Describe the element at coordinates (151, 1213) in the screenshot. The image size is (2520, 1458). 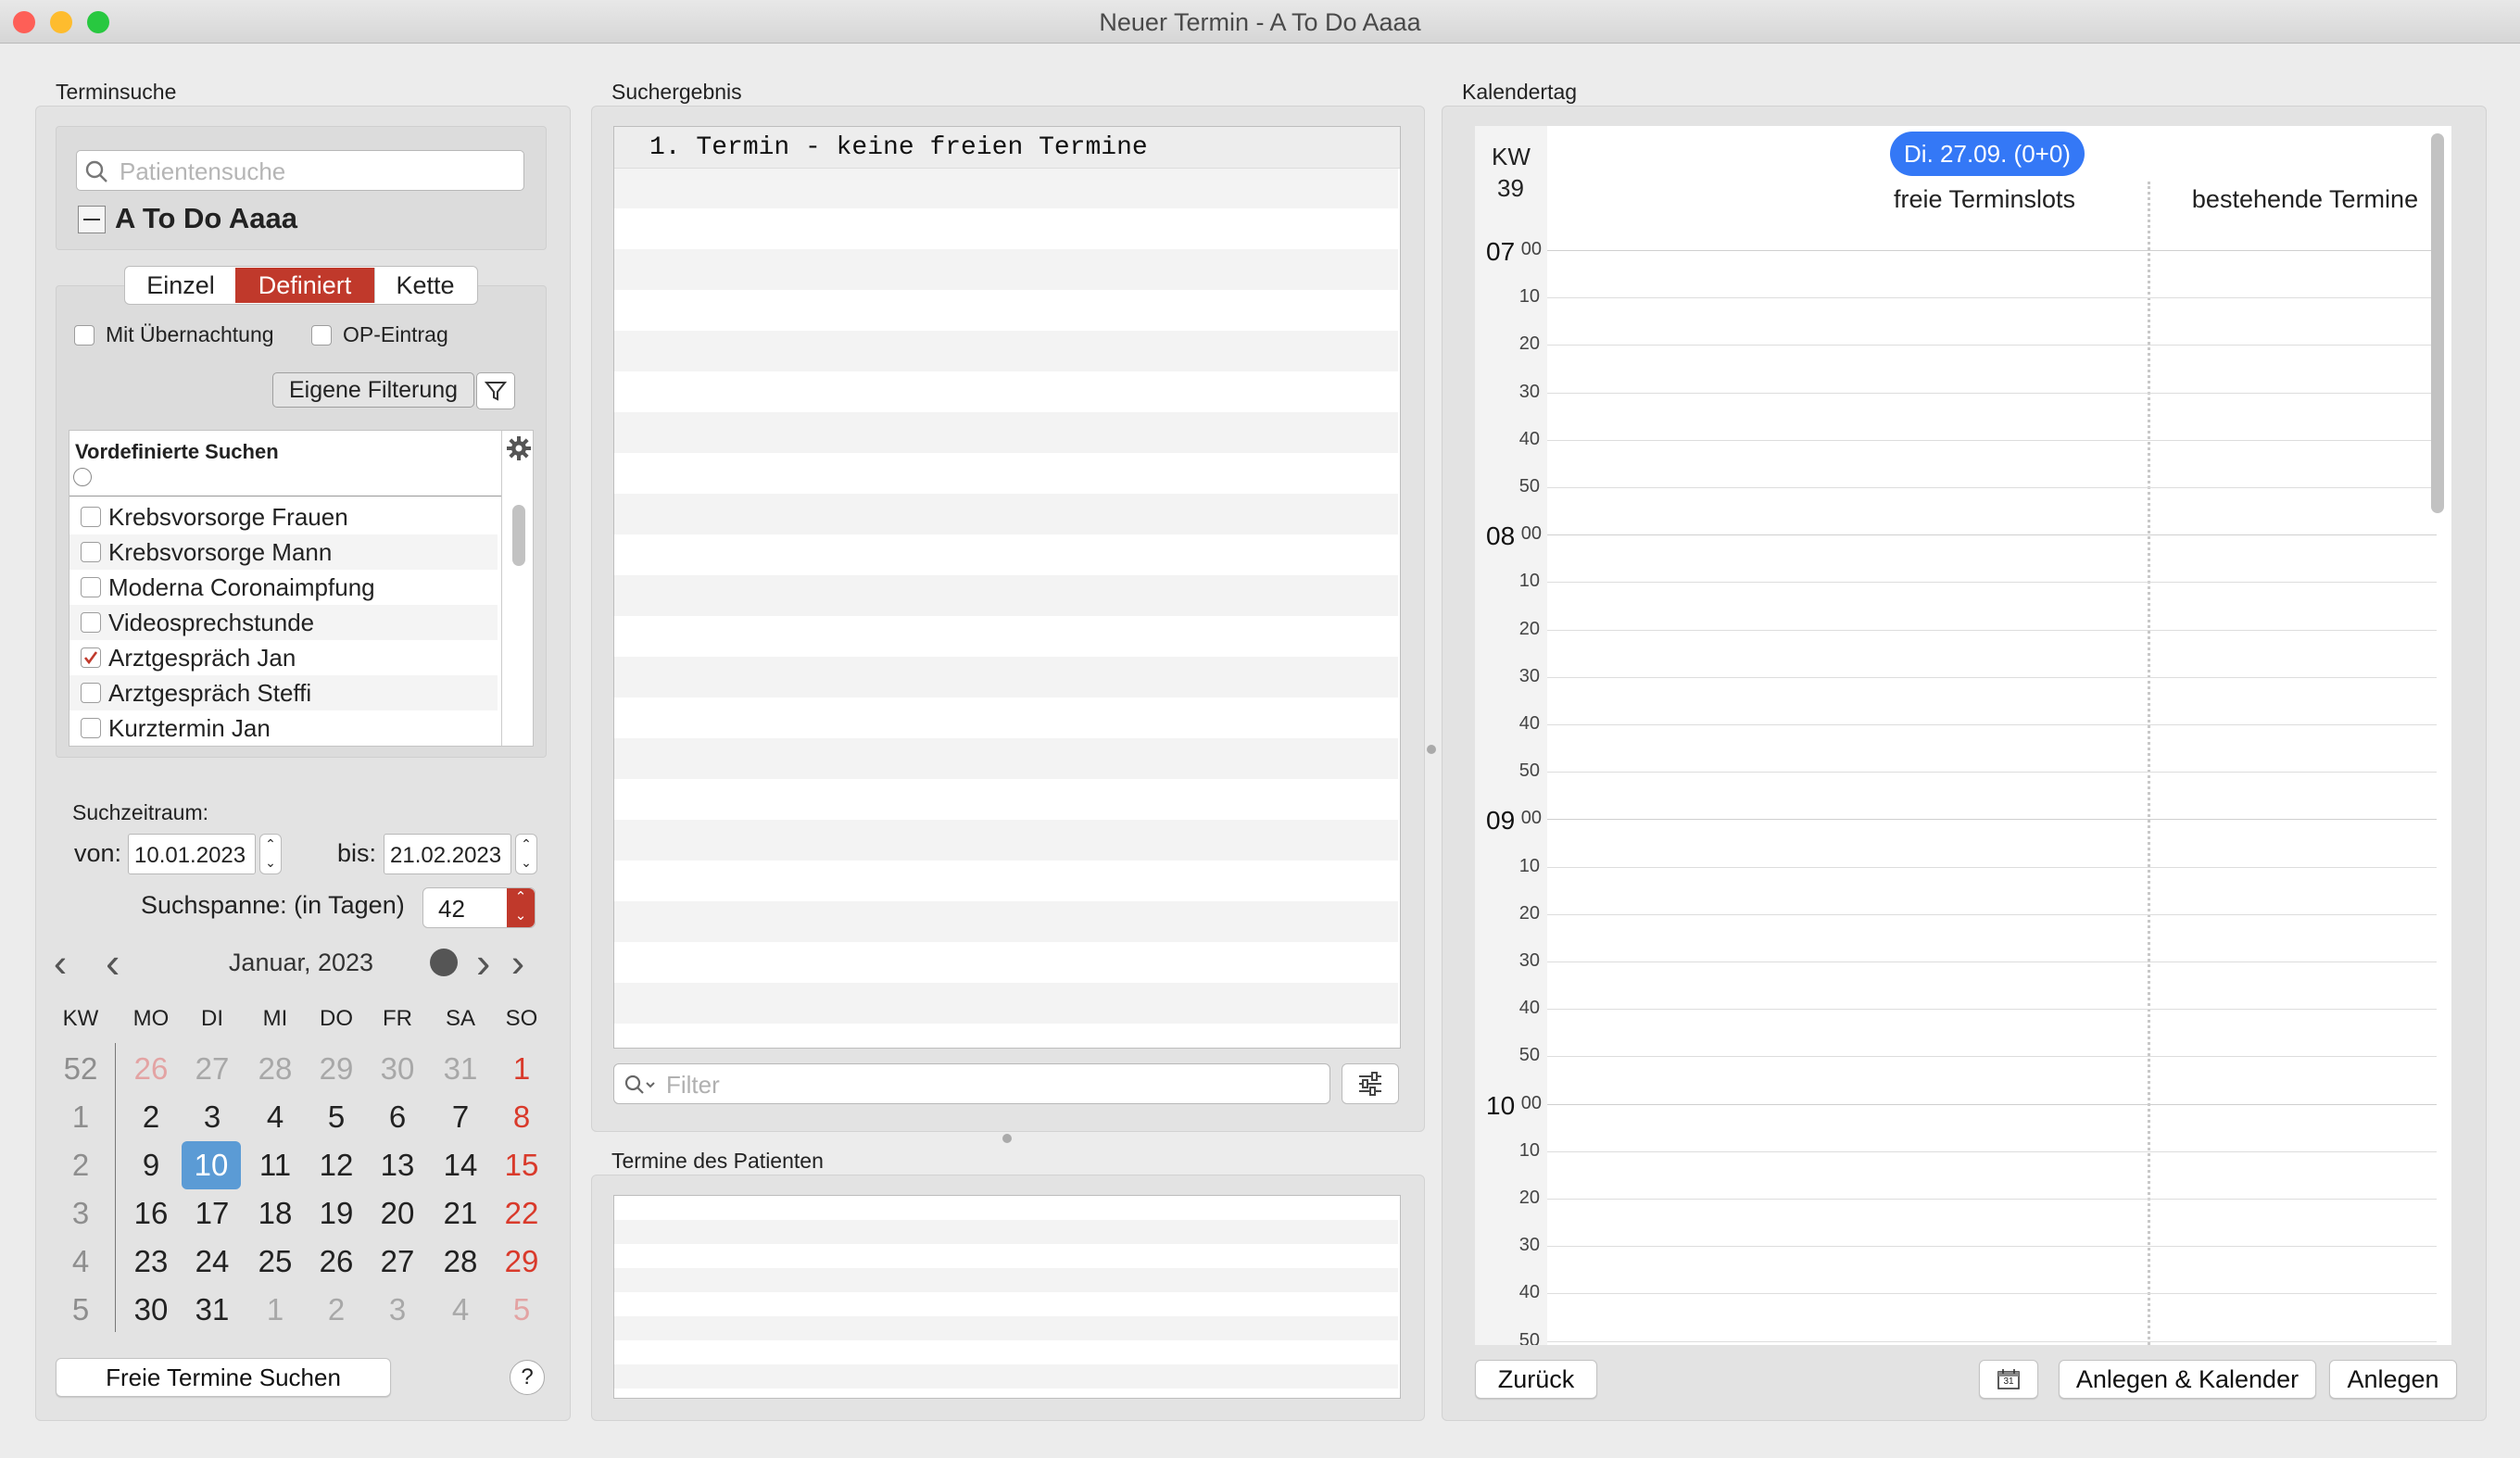
I see `calendar-day: 16` at that location.